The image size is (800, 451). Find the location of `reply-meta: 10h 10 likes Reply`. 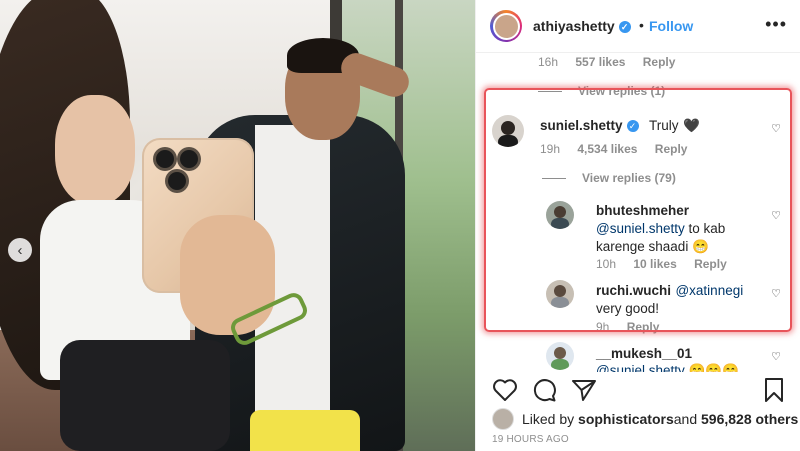

reply-meta: 10h 10 likes Reply is located at coordinates (668, 264).